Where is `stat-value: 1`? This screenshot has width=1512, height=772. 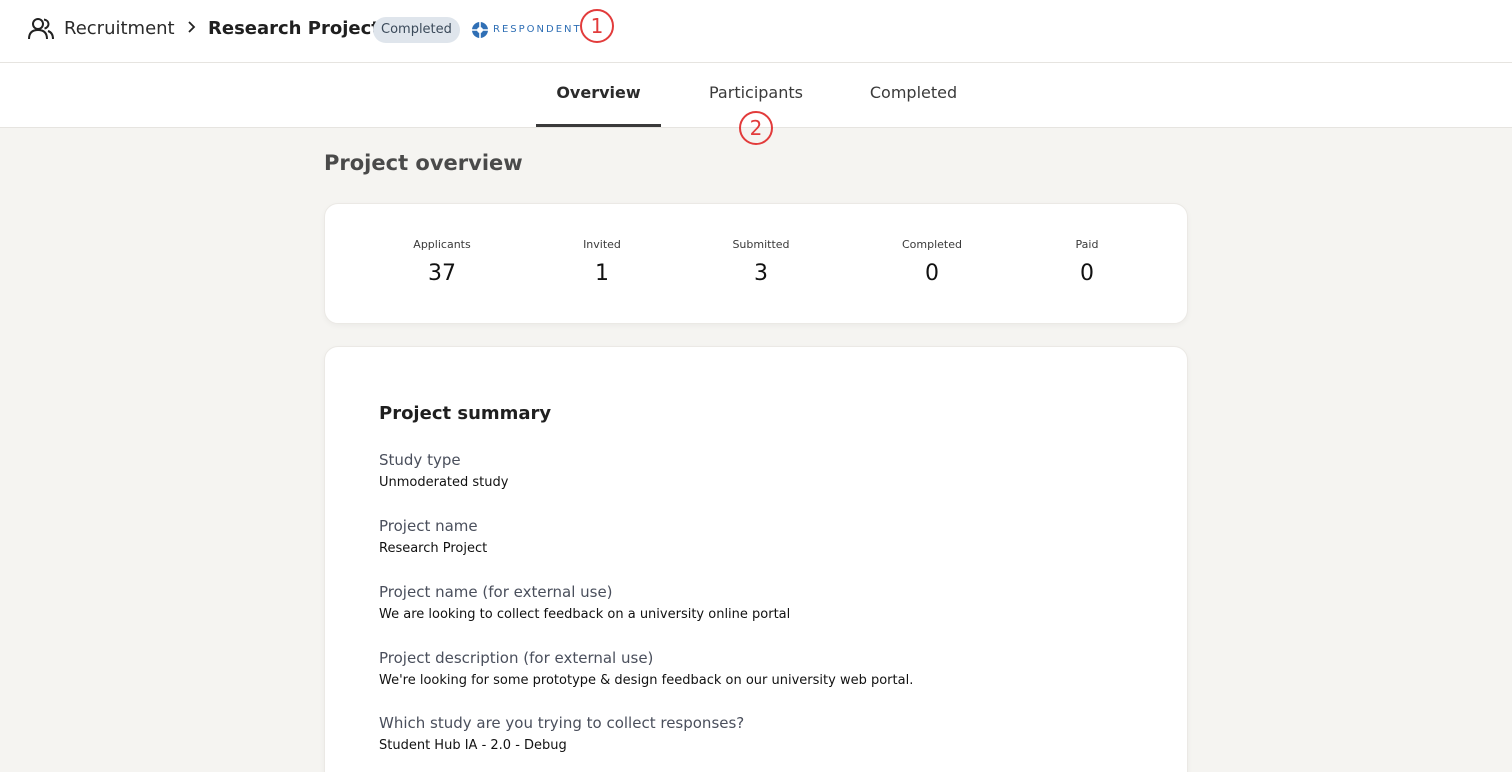 stat-value: 1 is located at coordinates (602, 273).